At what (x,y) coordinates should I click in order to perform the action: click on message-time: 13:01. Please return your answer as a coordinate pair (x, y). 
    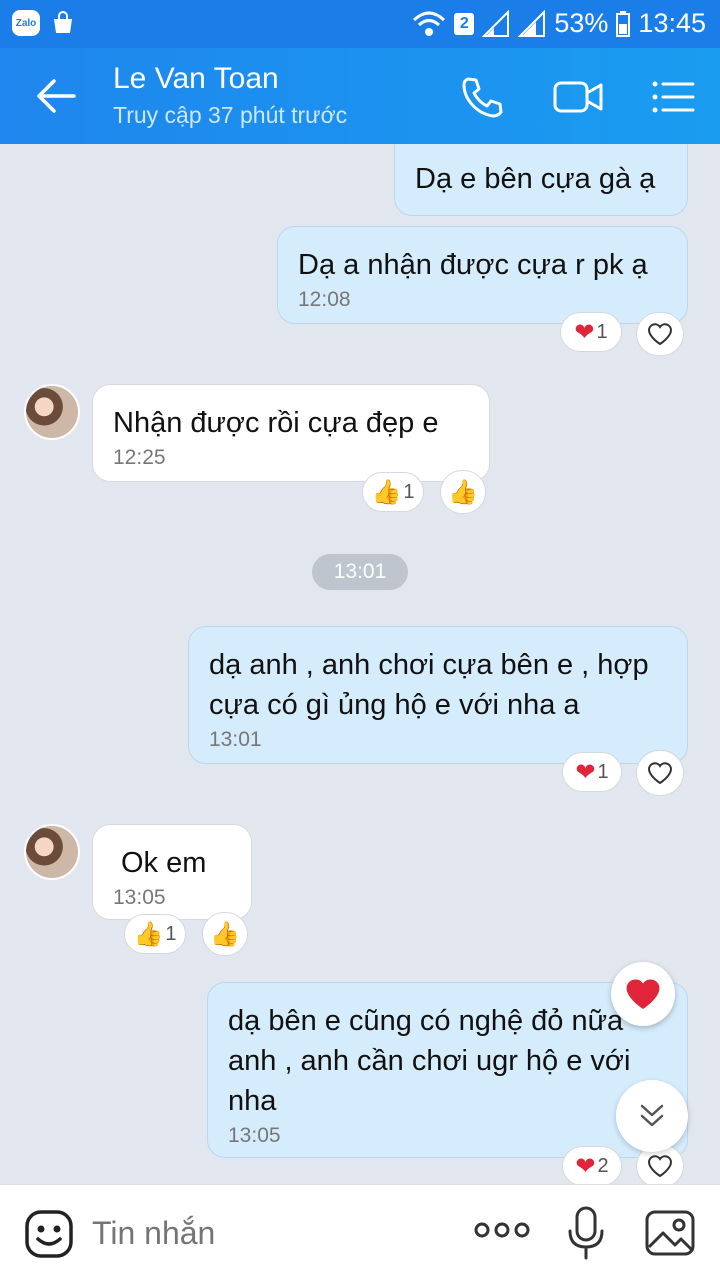
    Looking at the image, I should click on (235, 739).